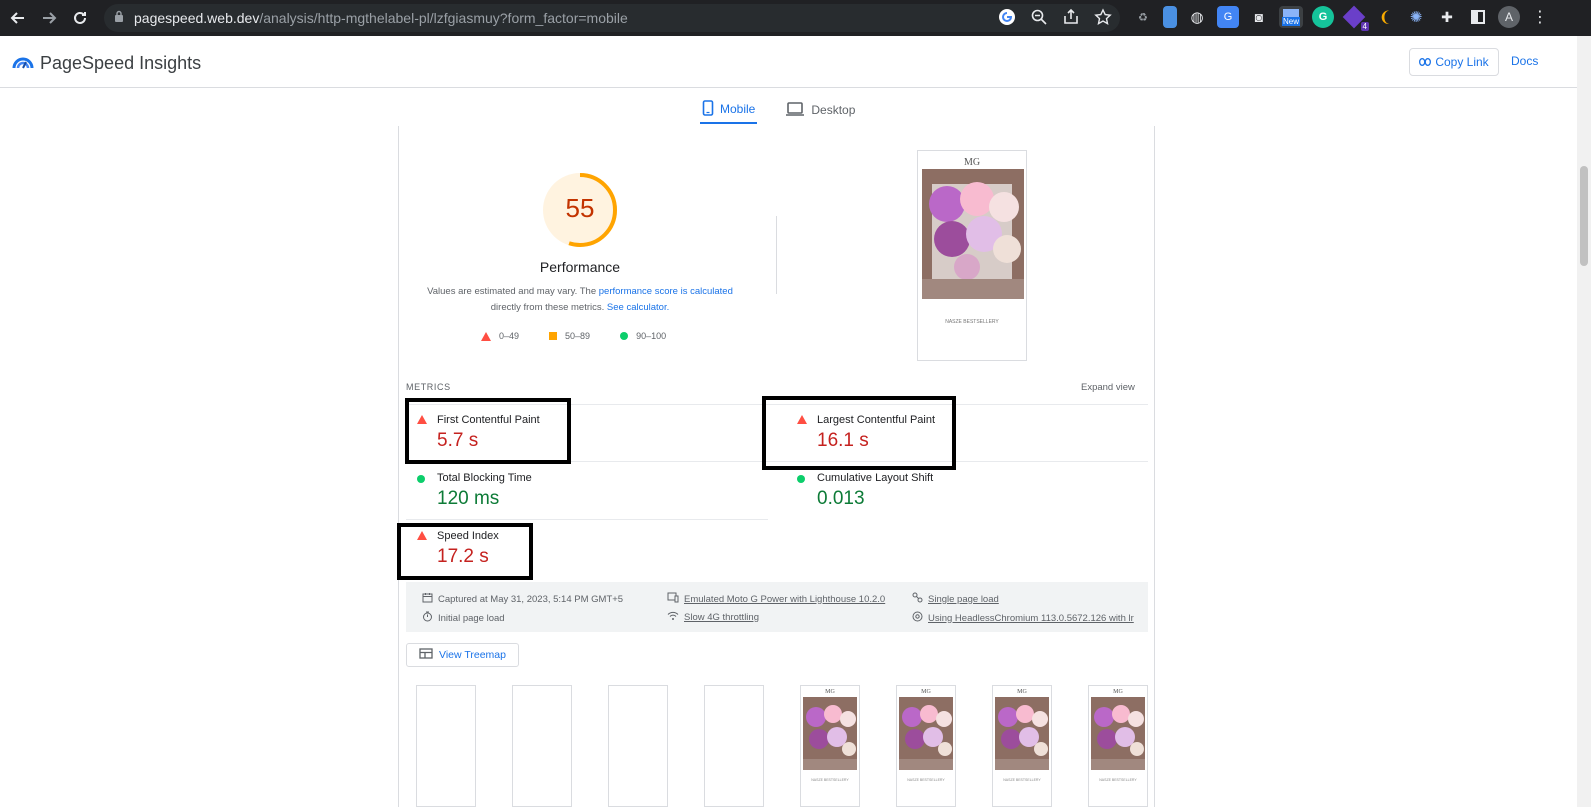  I want to click on docs-extension-icon, so click(1170, 17).